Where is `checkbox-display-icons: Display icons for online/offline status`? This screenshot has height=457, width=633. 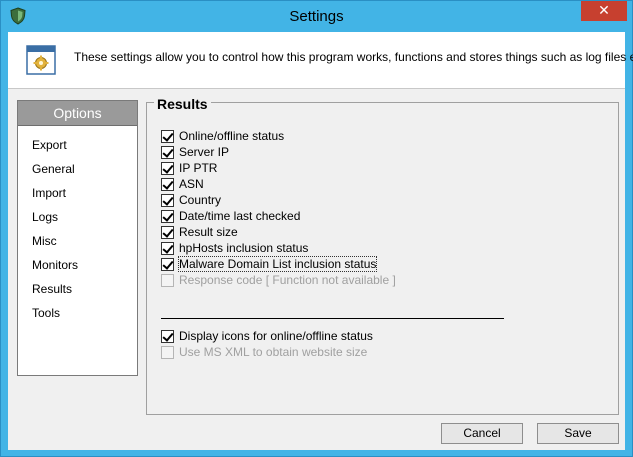 checkbox-display-icons: Display icons for online/offline status is located at coordinates (267, 336).